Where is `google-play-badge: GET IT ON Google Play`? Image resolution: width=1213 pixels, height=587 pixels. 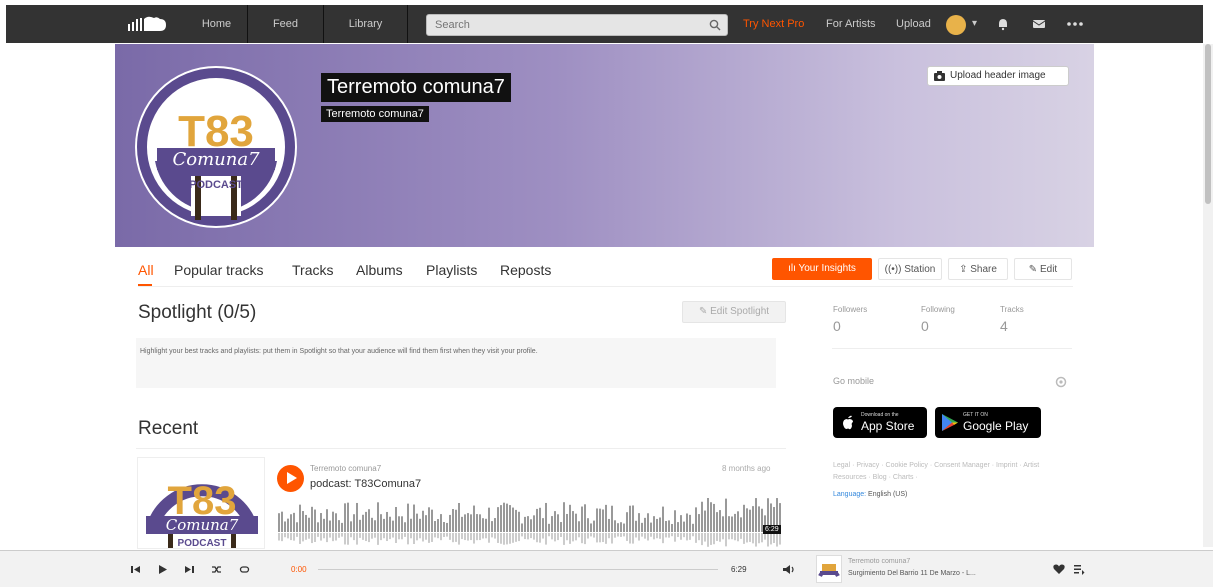 google-play-badge: GET IT ON Google Play is located at coordinates (988, 422).